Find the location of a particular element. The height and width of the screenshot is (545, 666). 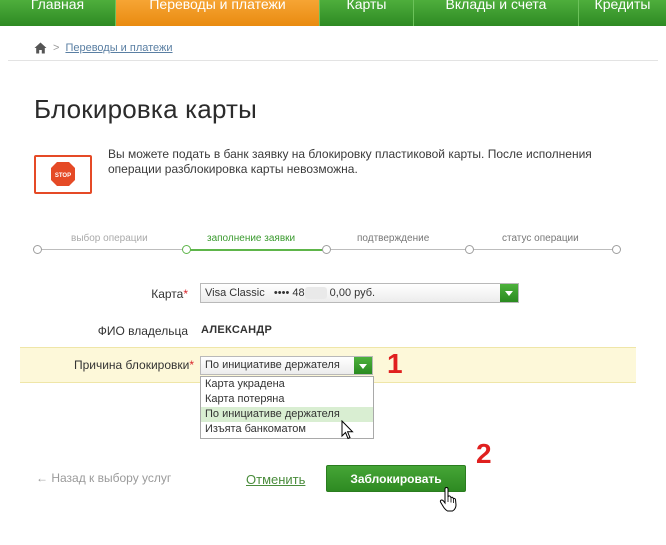

home-icon is located at coordinates (40, 48).